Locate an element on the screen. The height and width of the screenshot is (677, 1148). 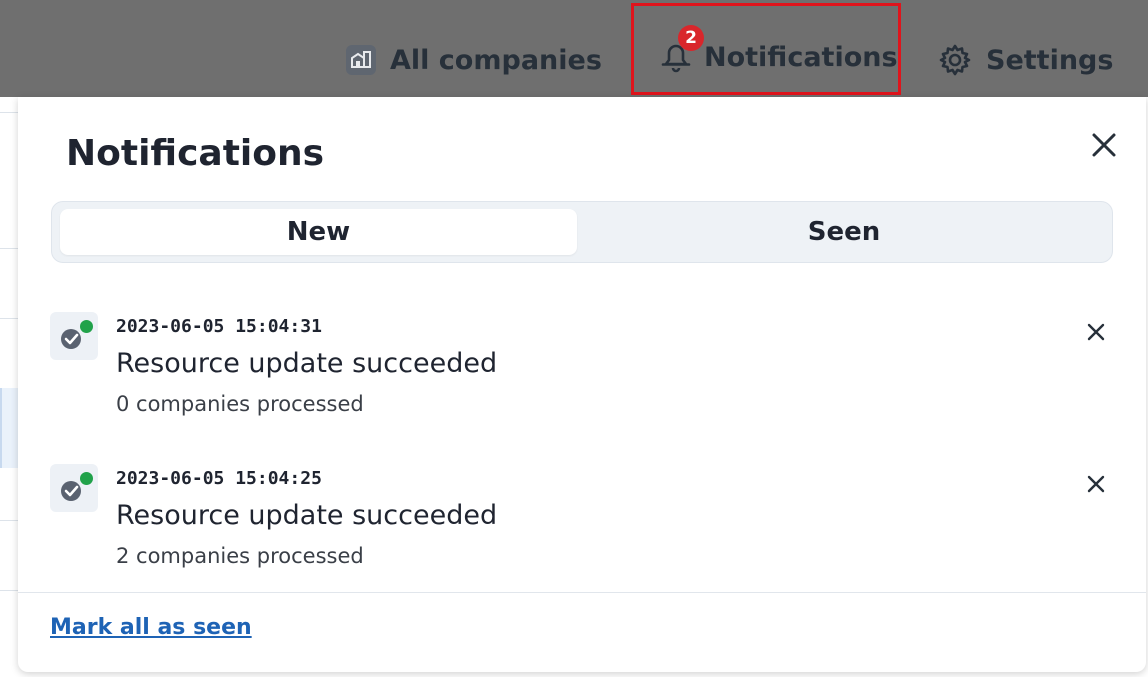
close-panel-button is located at coordinates (1104, 145).